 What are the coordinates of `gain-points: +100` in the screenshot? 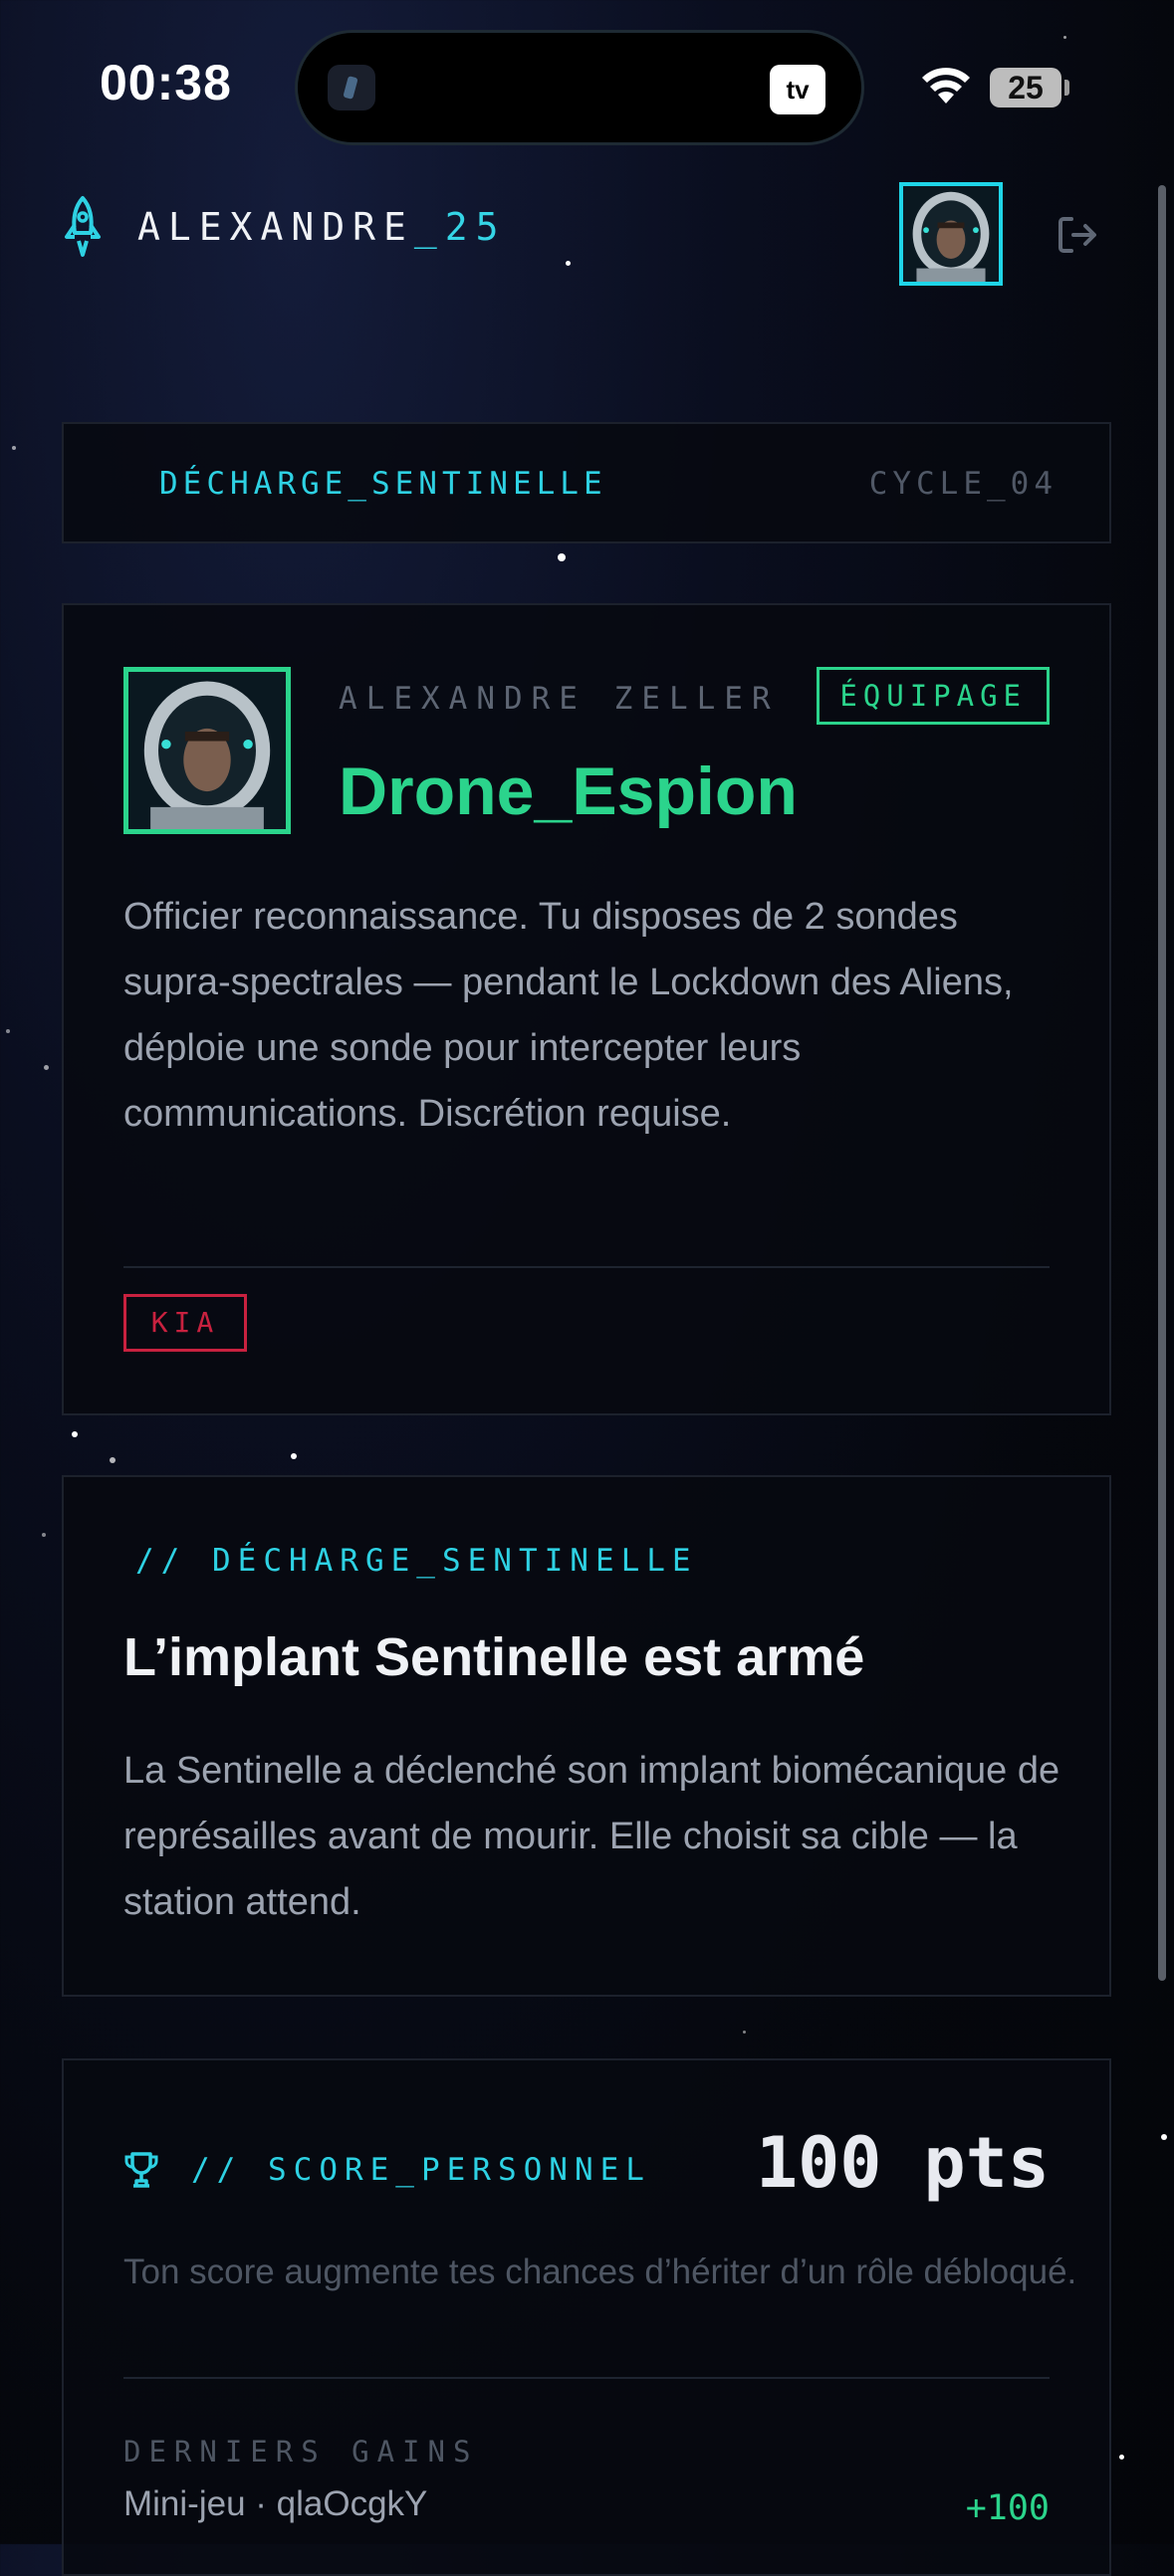 It's located at (1007, 2508).